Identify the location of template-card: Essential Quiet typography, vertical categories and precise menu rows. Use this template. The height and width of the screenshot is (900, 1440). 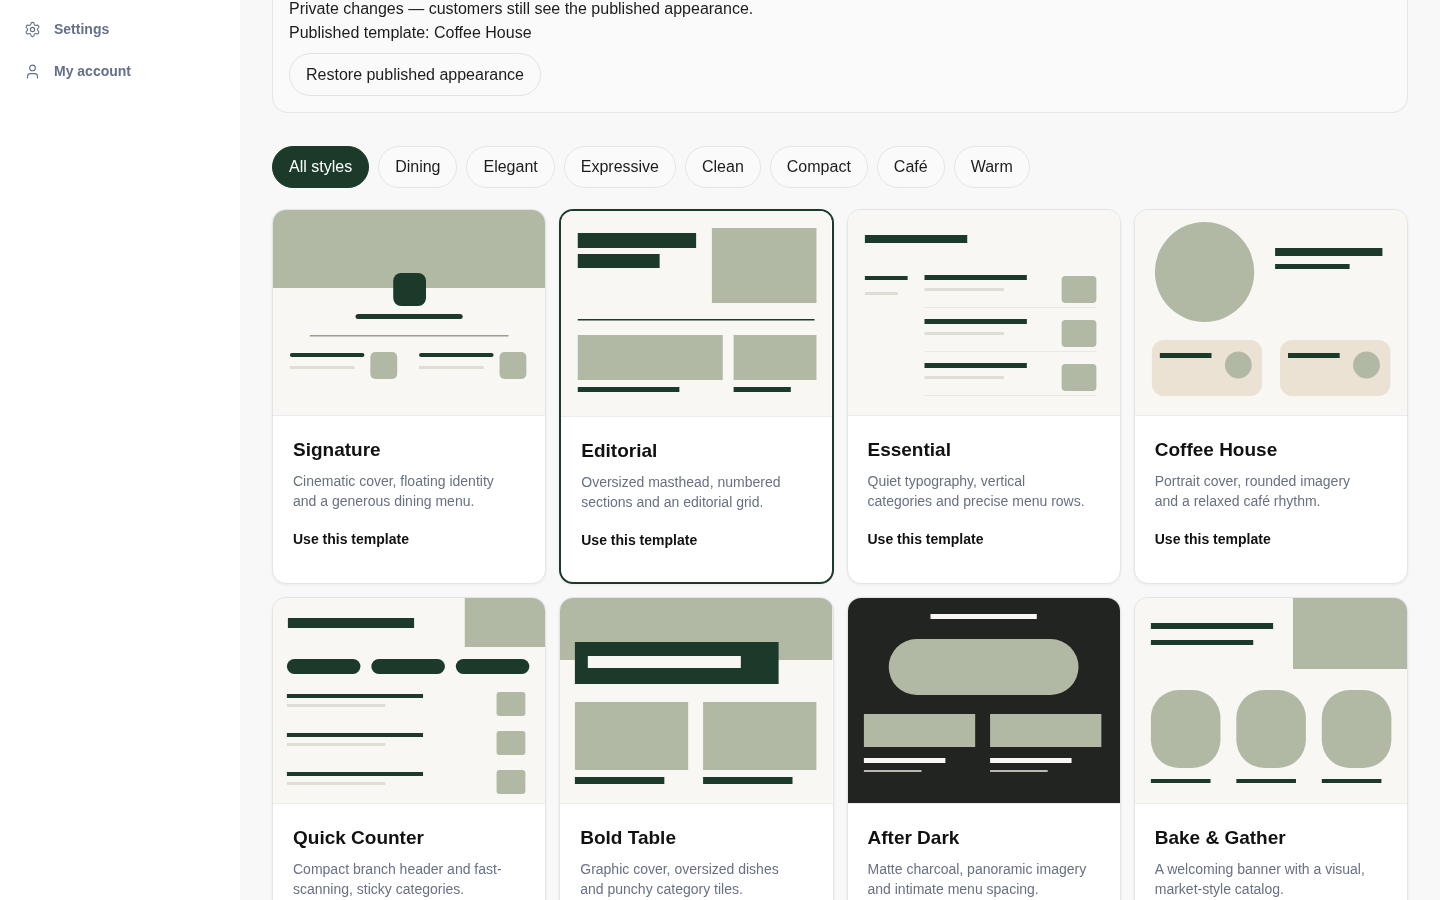
(983, 396).